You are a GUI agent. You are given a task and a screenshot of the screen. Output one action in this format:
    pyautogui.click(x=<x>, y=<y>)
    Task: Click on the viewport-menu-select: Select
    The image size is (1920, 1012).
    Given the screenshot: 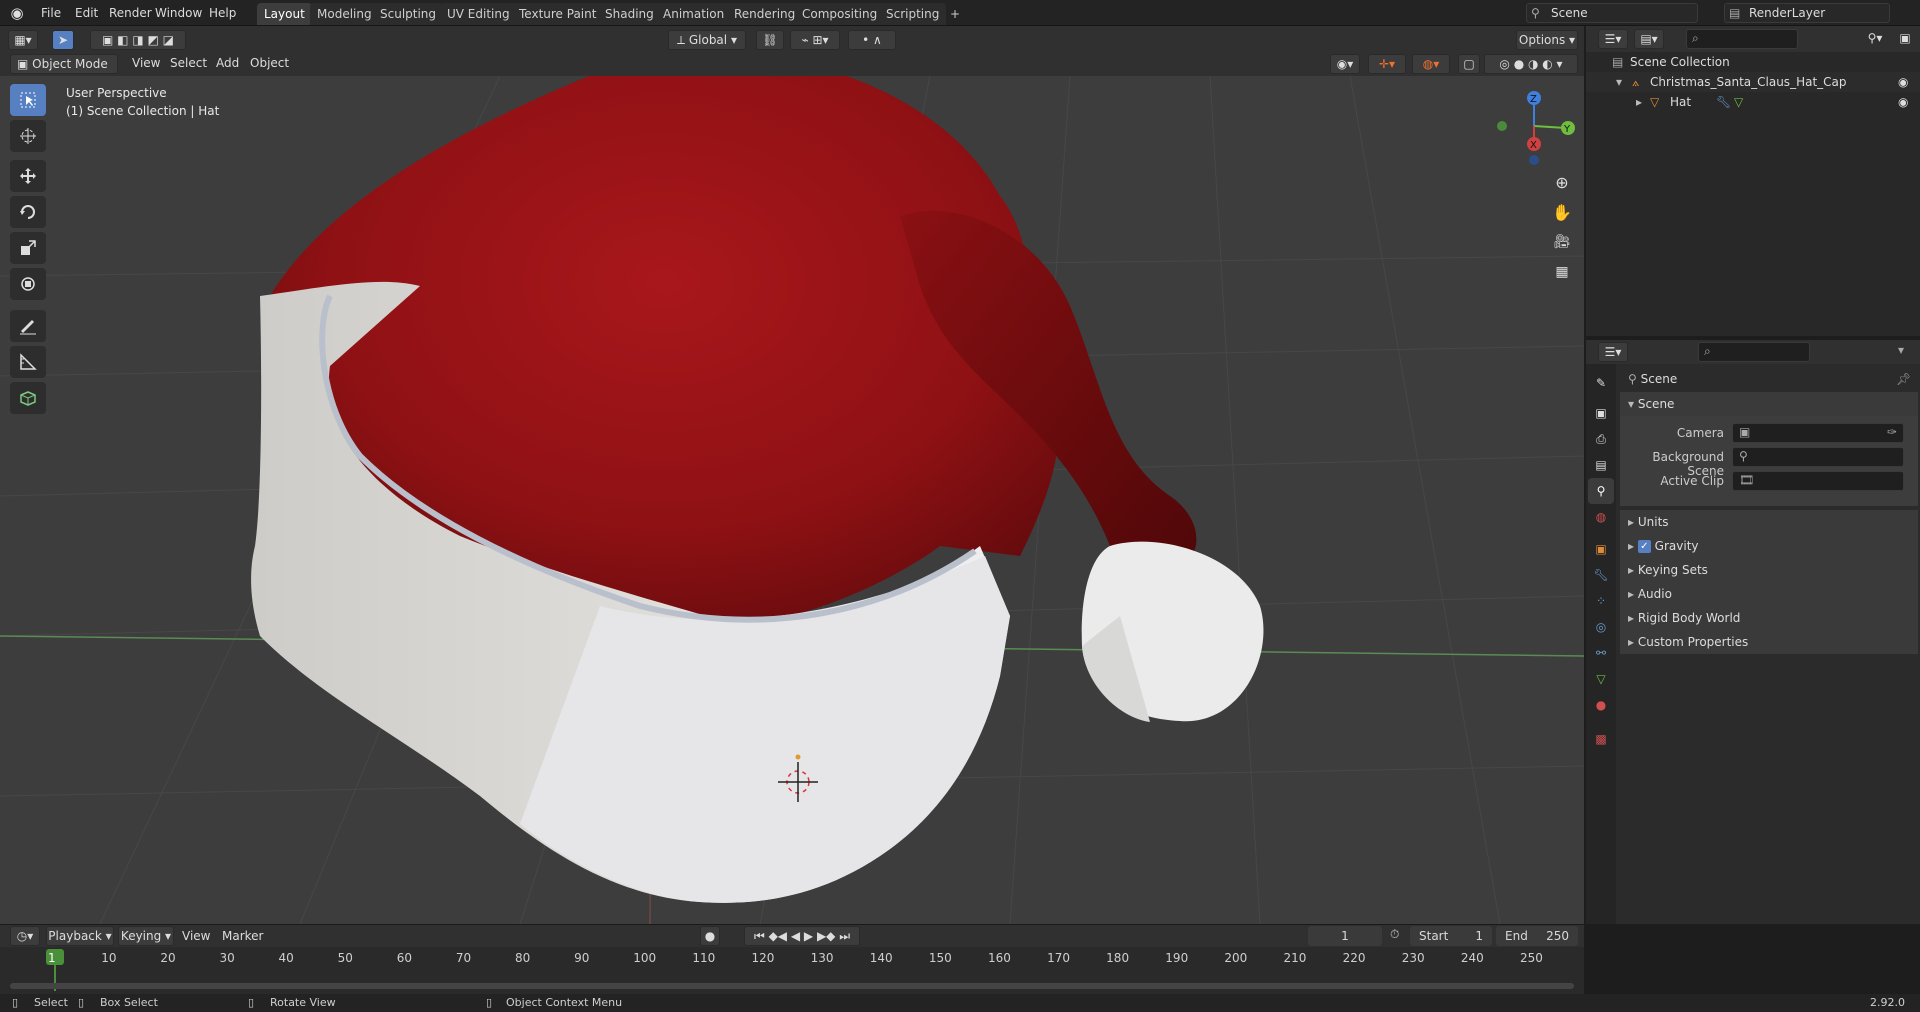 What is the action you would take?
    pyautogui.click(x=188, y=63)
    